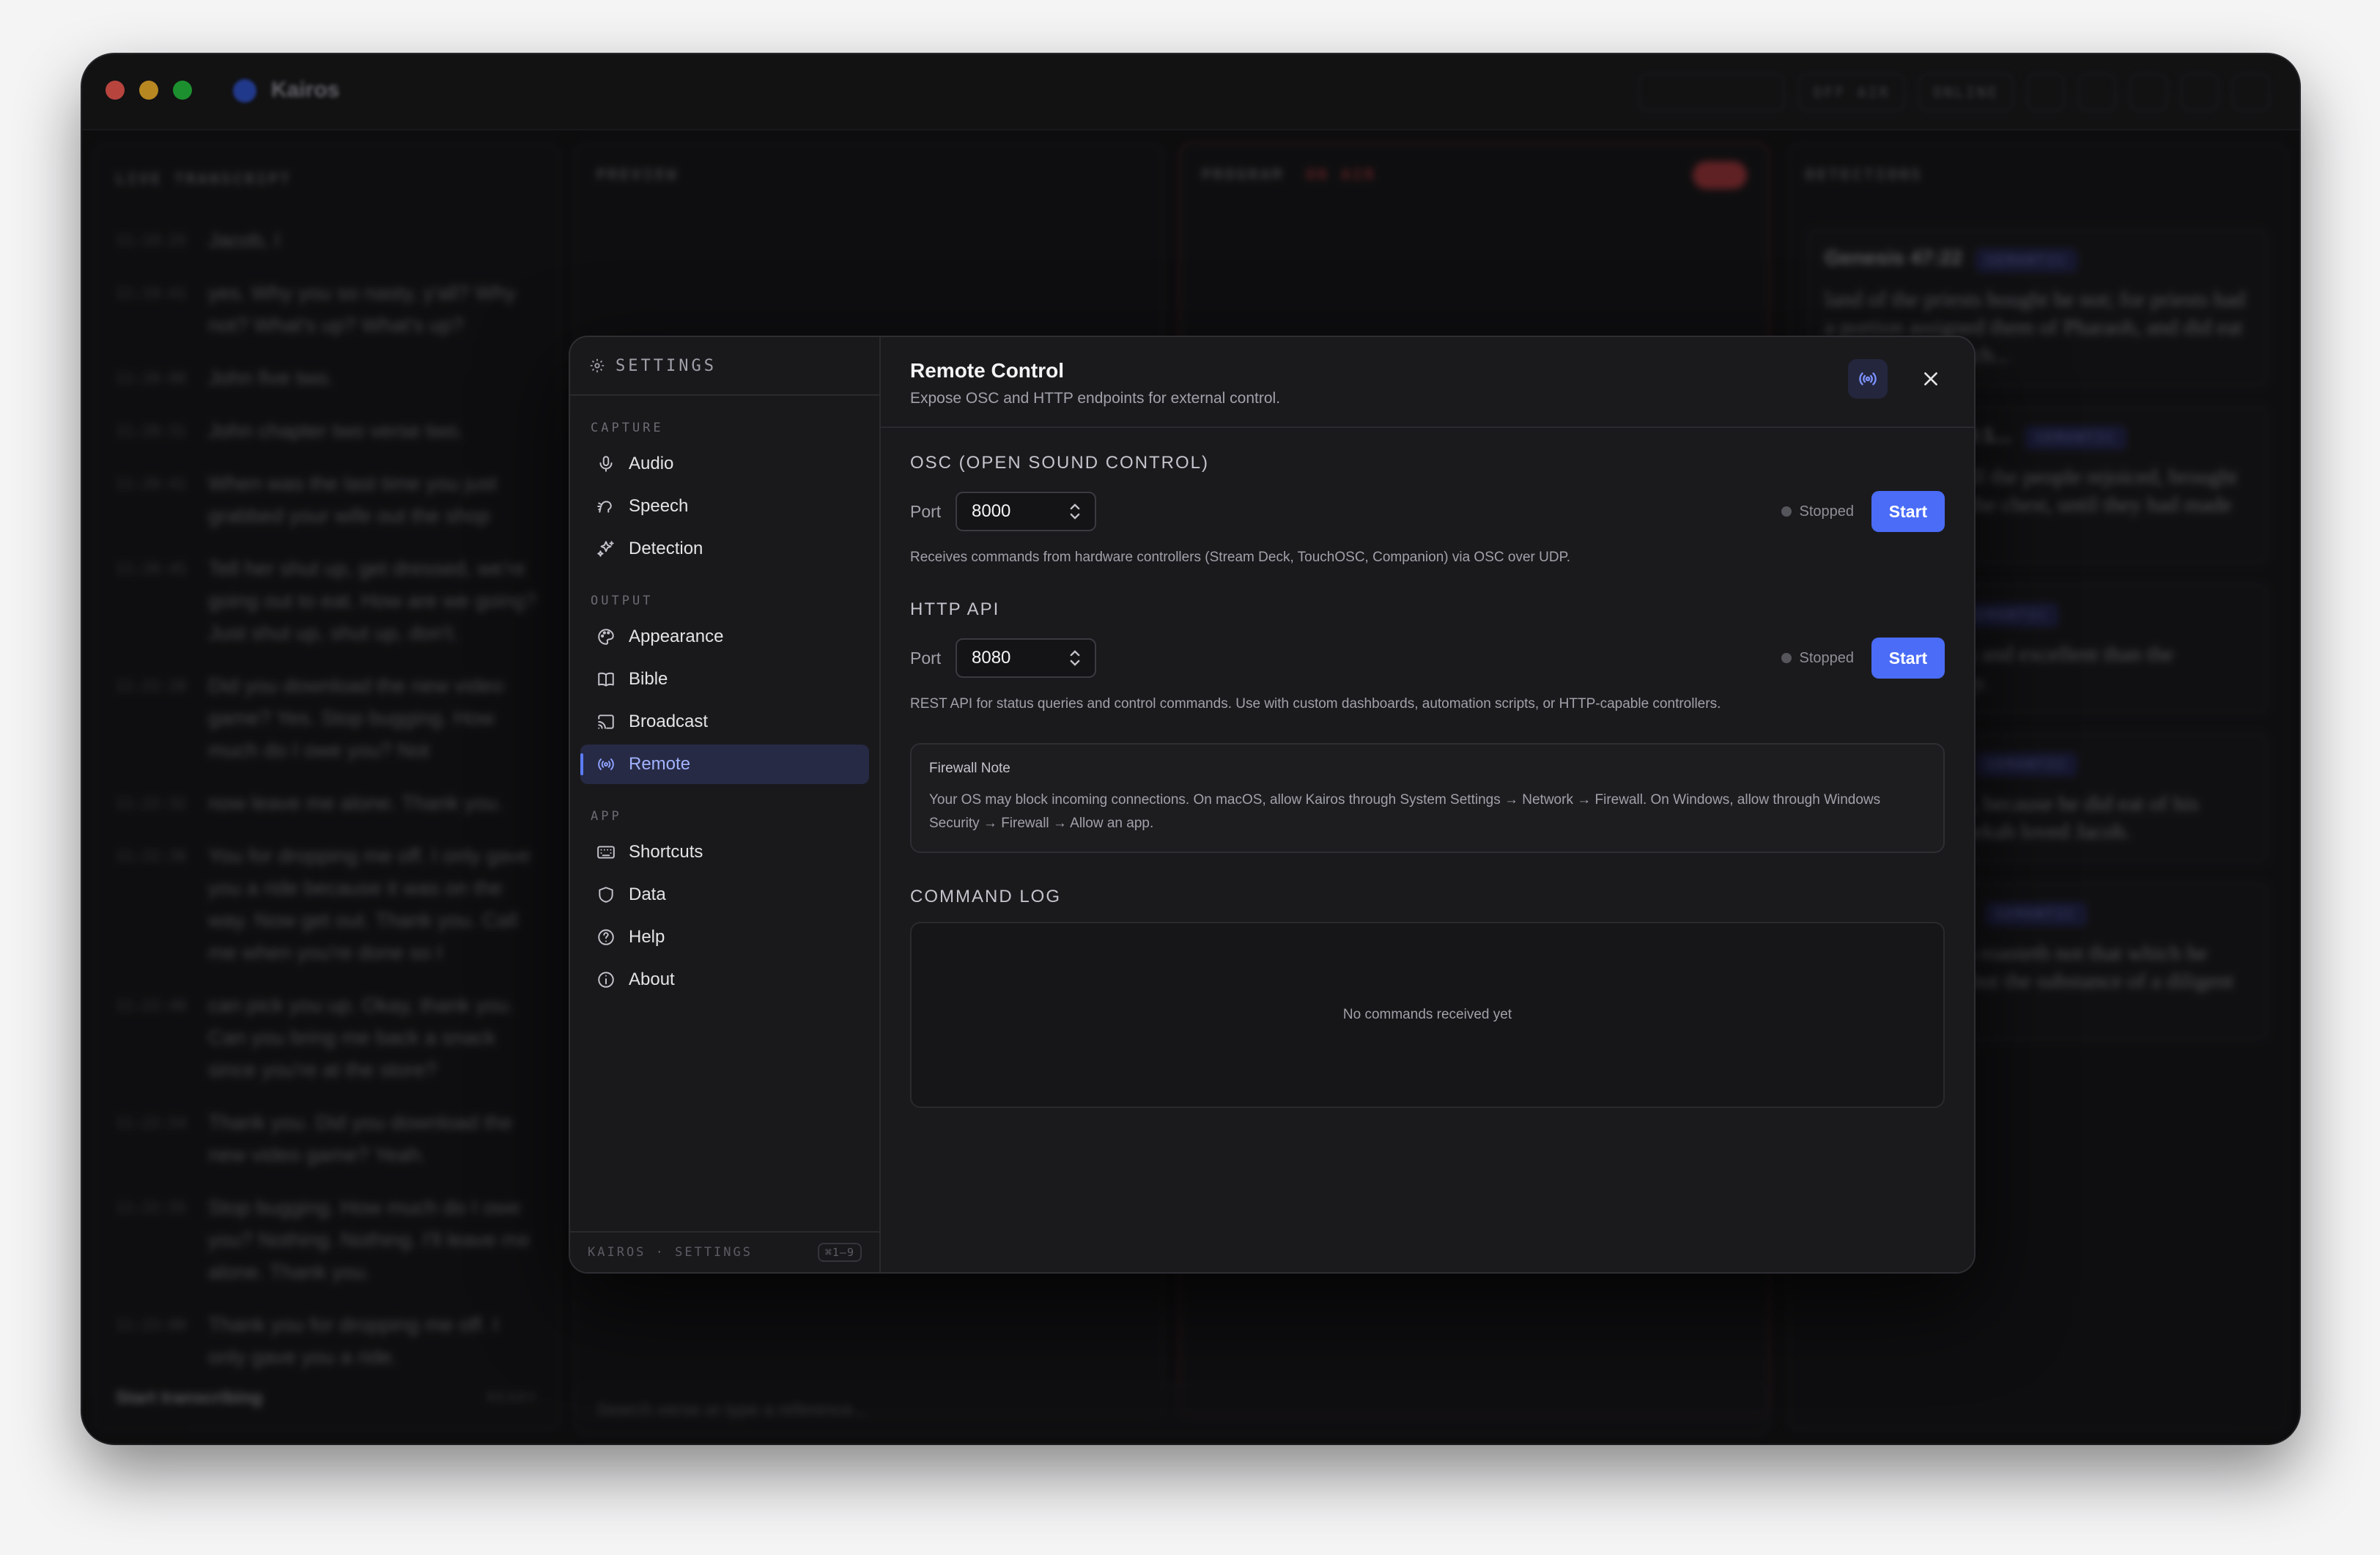  I want to click on osc-status-text: Stopped, so click(1826, 511).